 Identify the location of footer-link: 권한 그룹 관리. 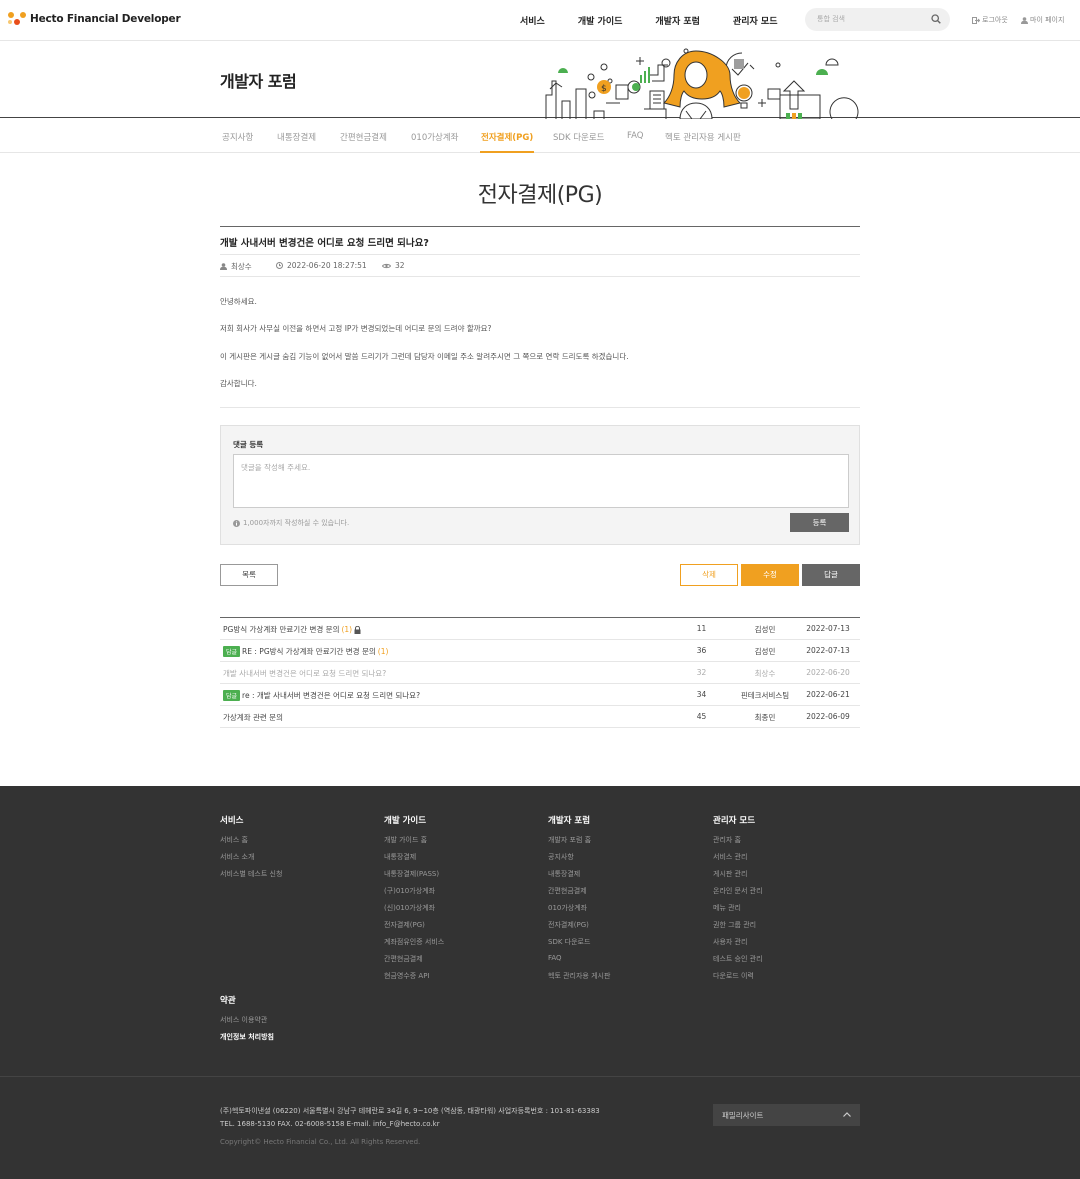
(738, 924).